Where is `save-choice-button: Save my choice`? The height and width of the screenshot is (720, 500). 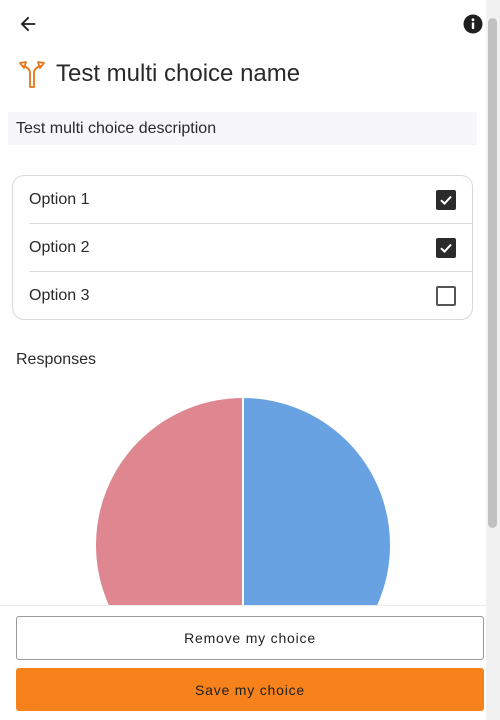 save-choice-button: Save my choice is located at coordinates (250, 689).